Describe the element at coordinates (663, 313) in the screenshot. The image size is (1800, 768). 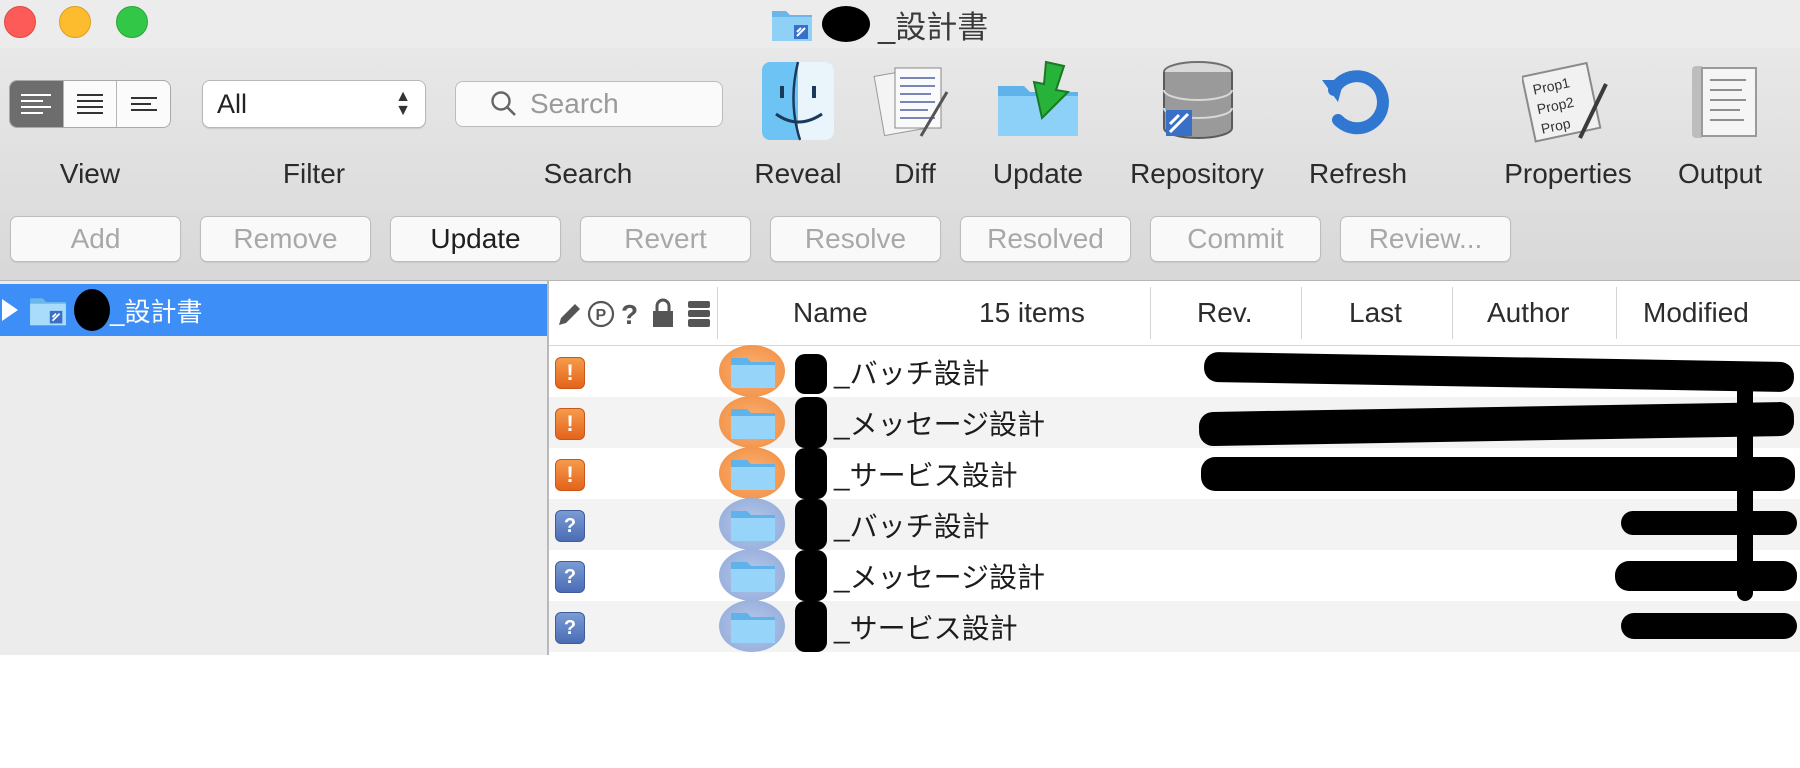
I see `lock-icon` at that location.